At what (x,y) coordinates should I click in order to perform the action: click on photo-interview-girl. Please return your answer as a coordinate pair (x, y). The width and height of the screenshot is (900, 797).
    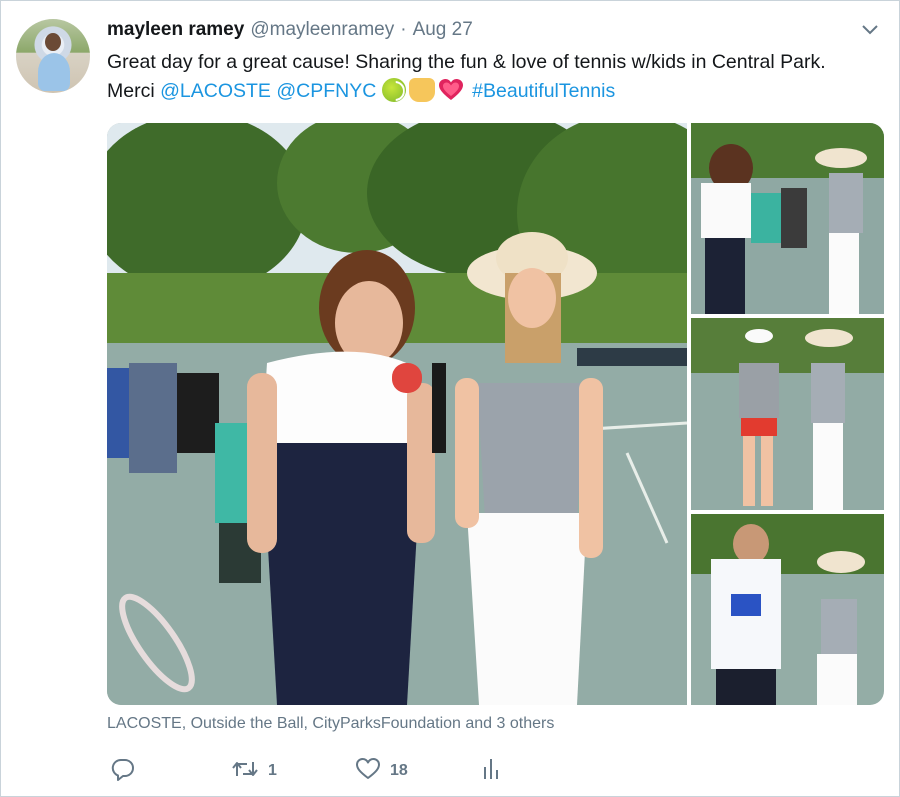
    Looking at the image, I should click on (787, 414).